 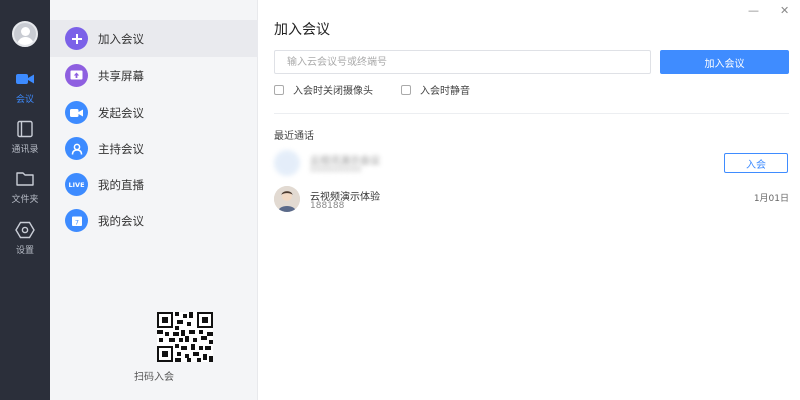 What do you see at coordinates (154, 377) in the screenshot?
I see `qr-label: 扫码入会` at bounding box center [154, 377].